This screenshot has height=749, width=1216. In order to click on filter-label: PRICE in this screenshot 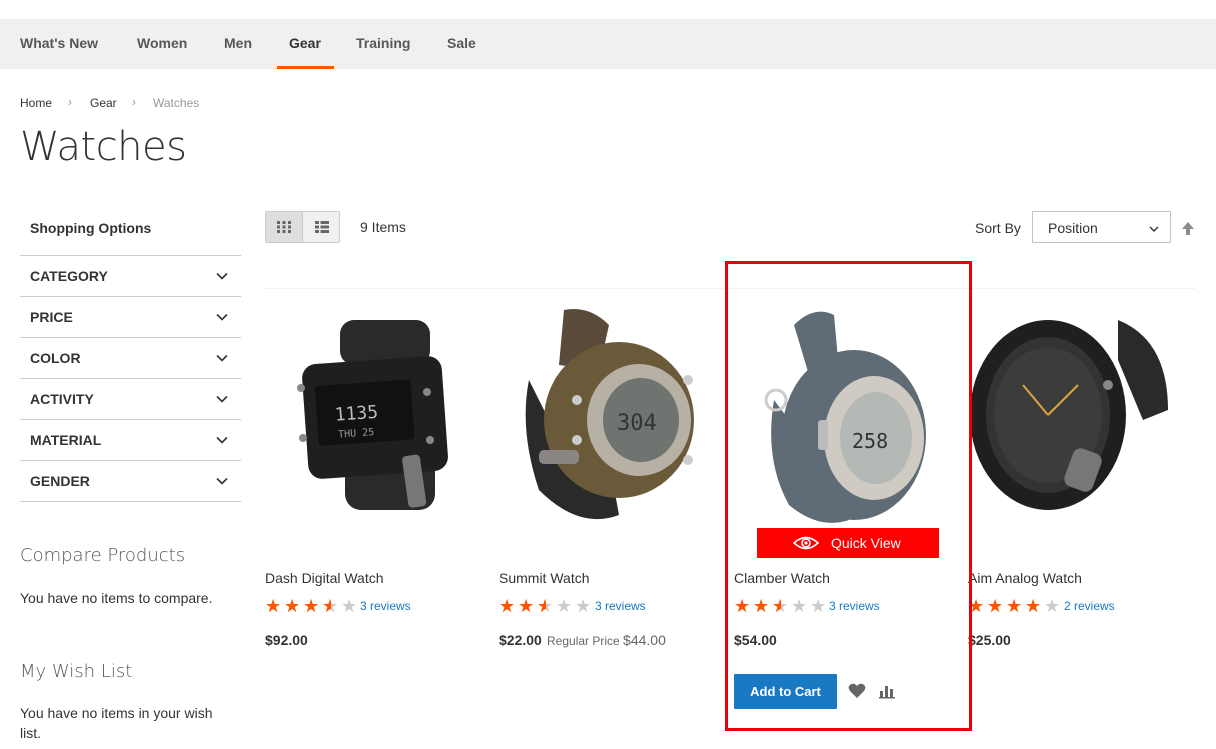, I will do `click(51, 317)`.